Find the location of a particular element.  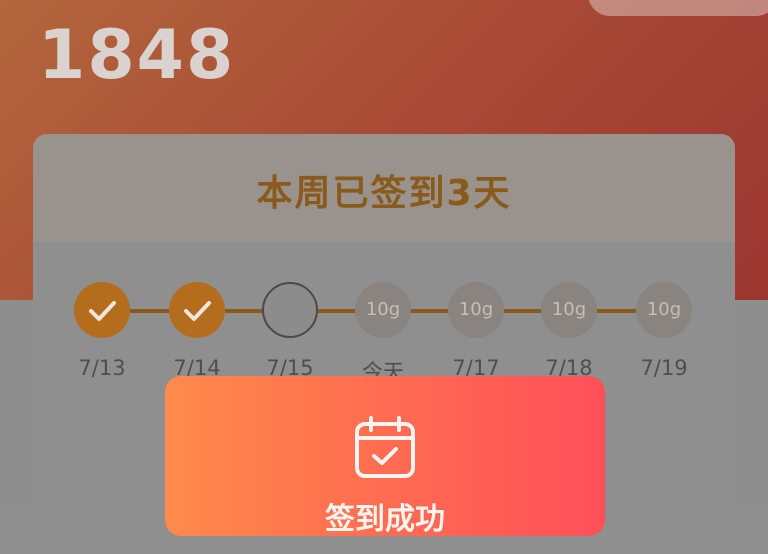

top-right-pill-button is located at coordinates (678, 8).